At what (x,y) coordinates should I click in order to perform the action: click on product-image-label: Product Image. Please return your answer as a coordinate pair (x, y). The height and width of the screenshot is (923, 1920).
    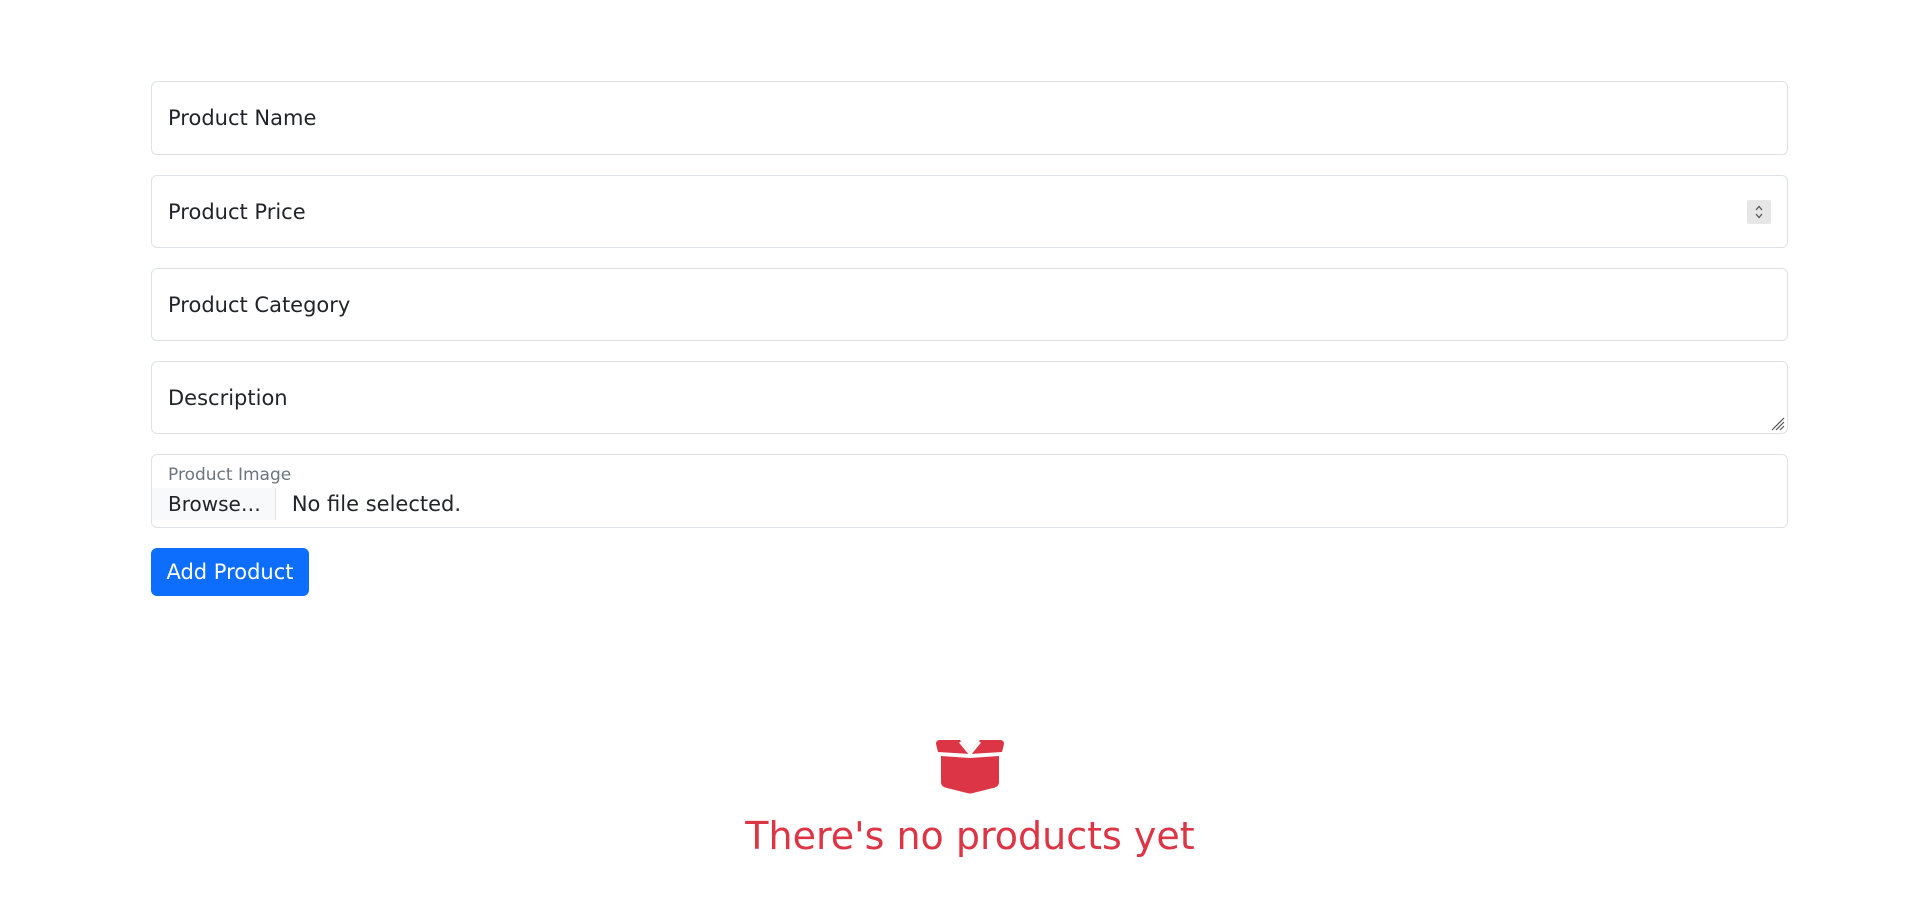
    Looking at the image, I should click on (230, 475).